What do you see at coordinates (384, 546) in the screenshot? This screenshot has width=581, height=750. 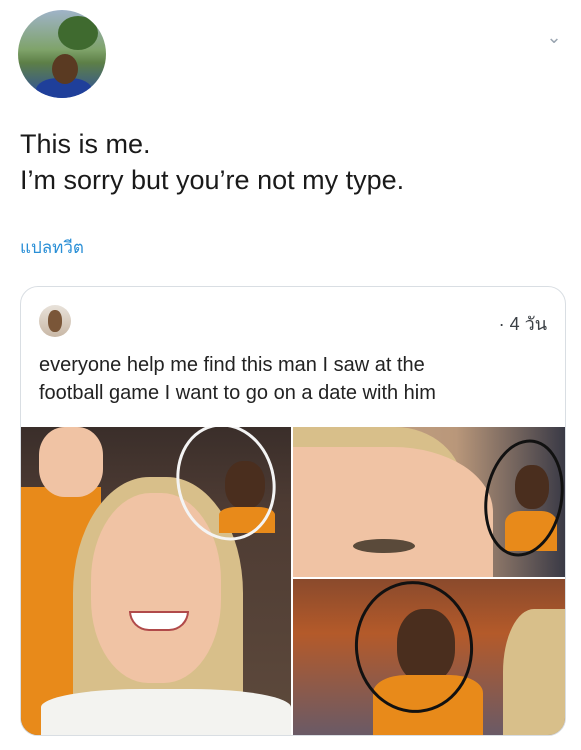 I see `eye` at bounding box center [384, 546].